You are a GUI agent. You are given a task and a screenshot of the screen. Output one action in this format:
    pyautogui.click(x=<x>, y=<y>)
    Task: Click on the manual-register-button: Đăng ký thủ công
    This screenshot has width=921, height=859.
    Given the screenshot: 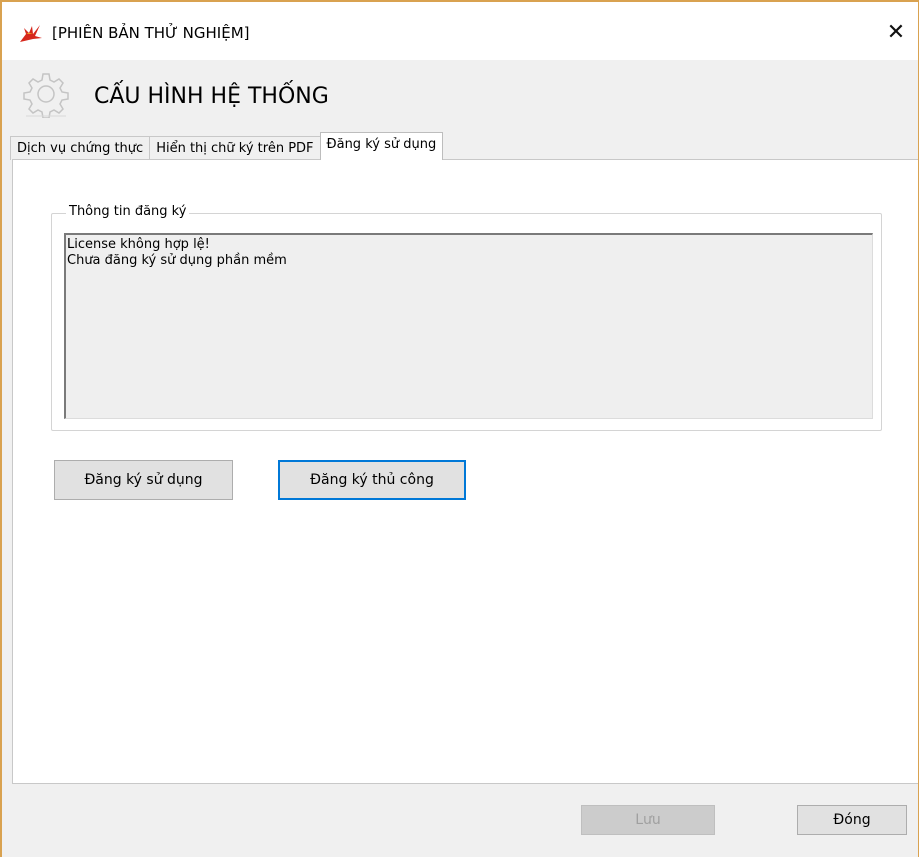 What is the action you would take?
    pyautogui.click(x=372, y=480)
    